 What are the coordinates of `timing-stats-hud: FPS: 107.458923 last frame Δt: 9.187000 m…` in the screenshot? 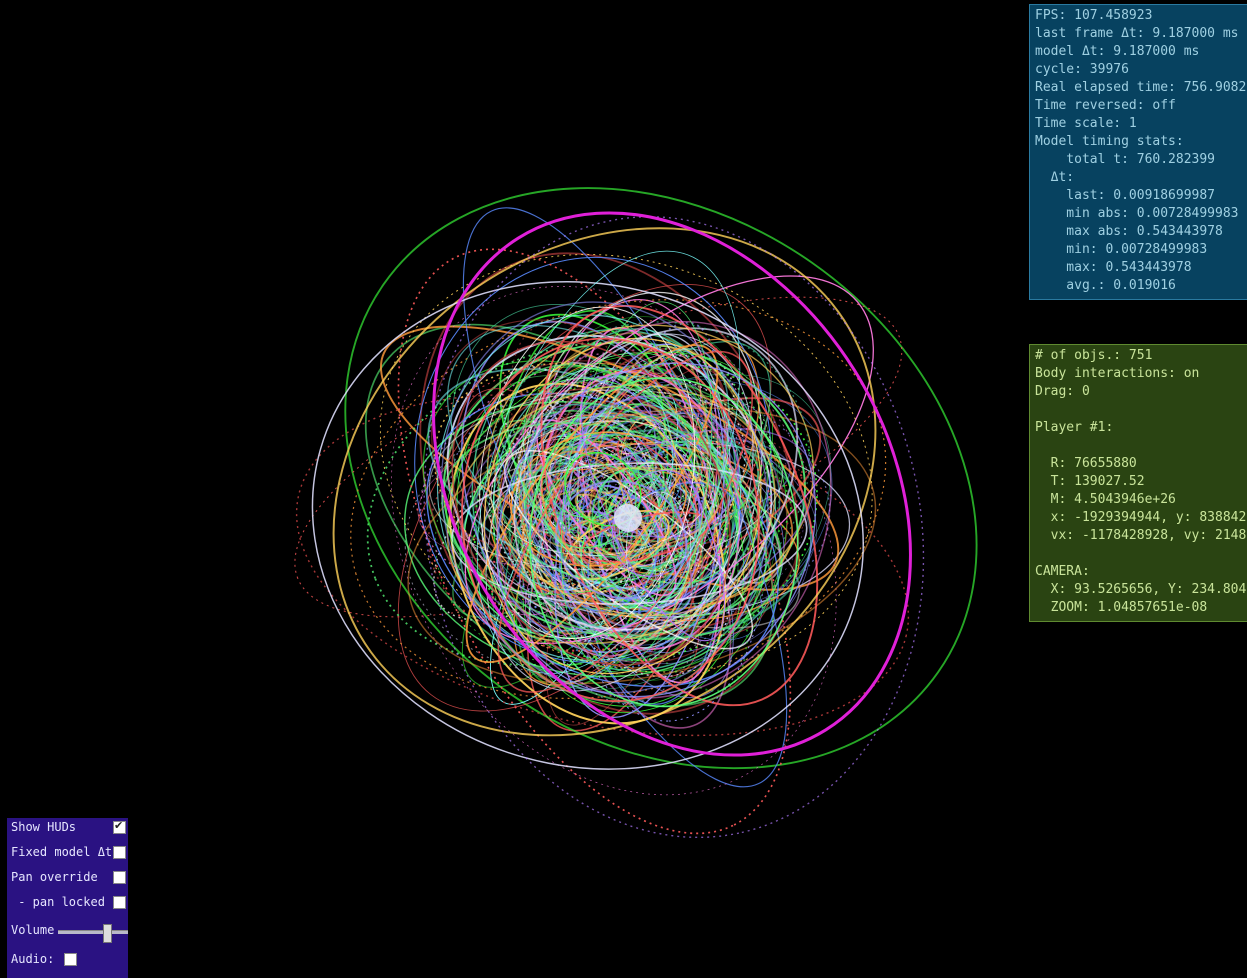 It's located at (1138, 152).